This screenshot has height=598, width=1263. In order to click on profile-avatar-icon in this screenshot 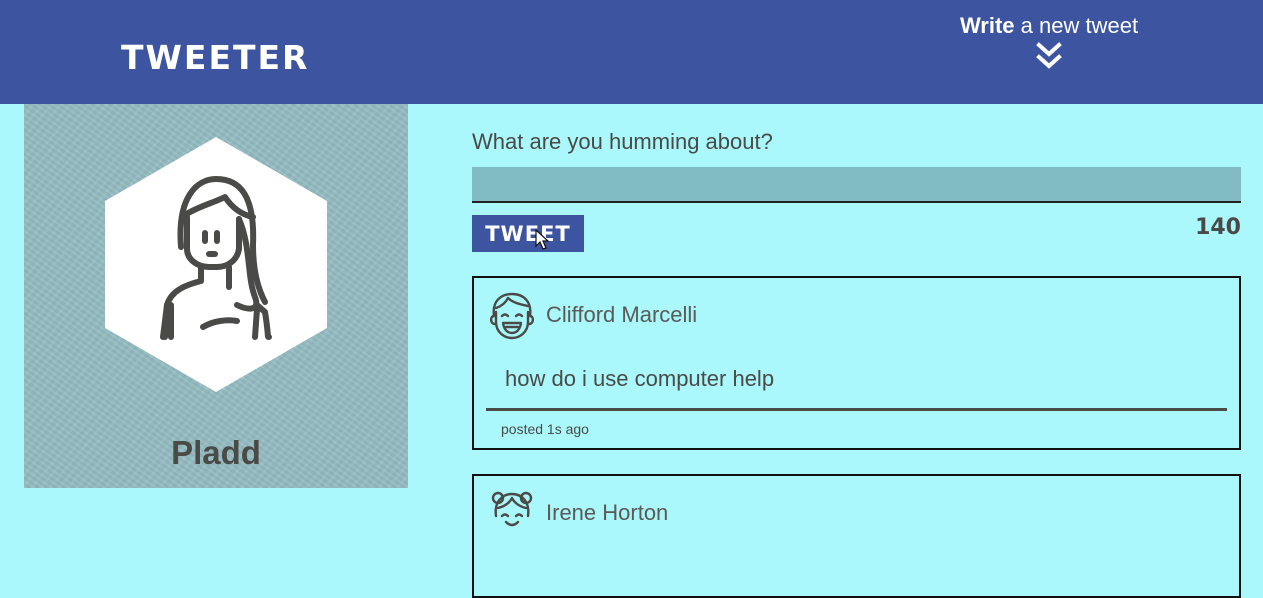, I will do `click(216, 264)`.